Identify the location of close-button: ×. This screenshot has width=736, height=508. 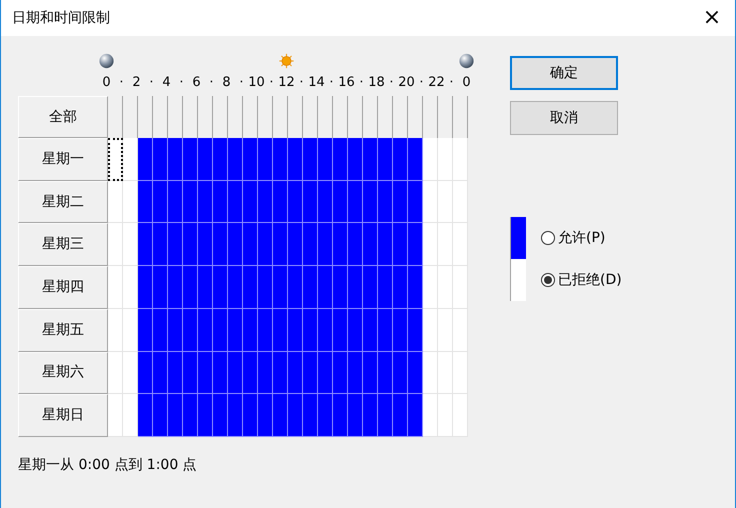
(712, 18).